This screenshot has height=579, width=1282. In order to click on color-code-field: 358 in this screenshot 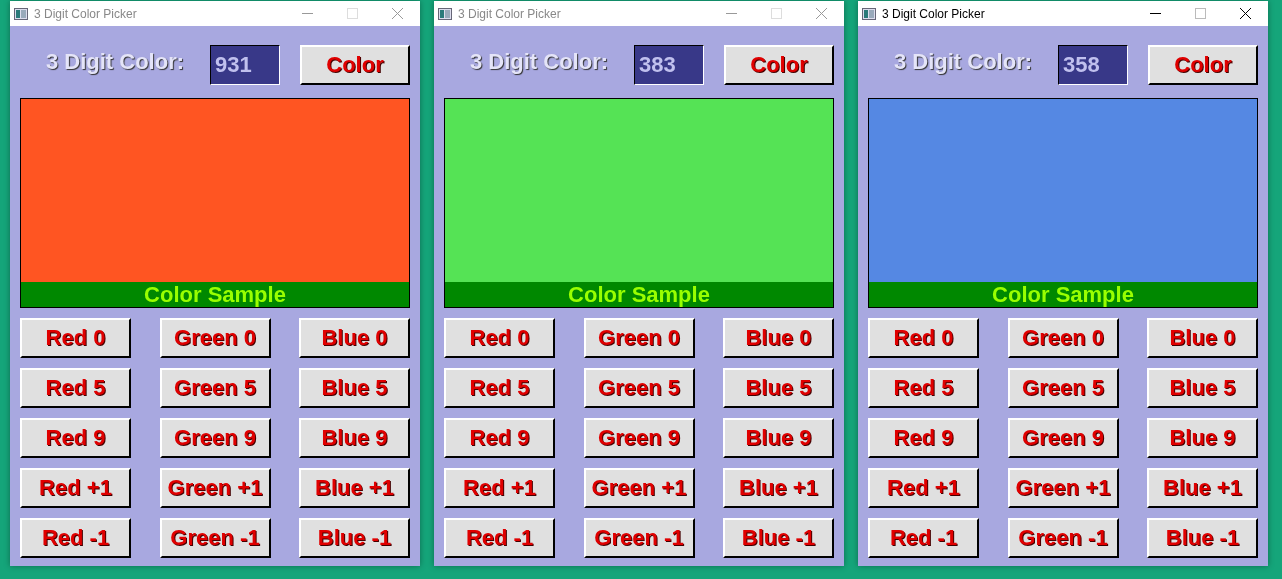, I will do `click(1093, 65)`.